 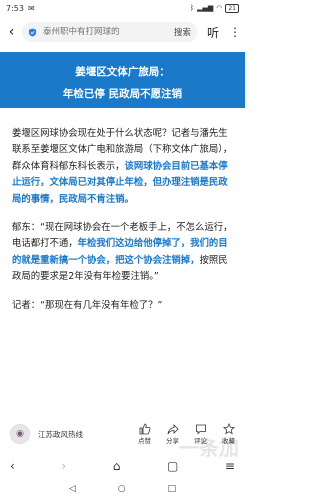 I want to click on author-row: ◉ 江苏政风热线 点赞 分享 评论 收藏, so click(x=122, y=434).